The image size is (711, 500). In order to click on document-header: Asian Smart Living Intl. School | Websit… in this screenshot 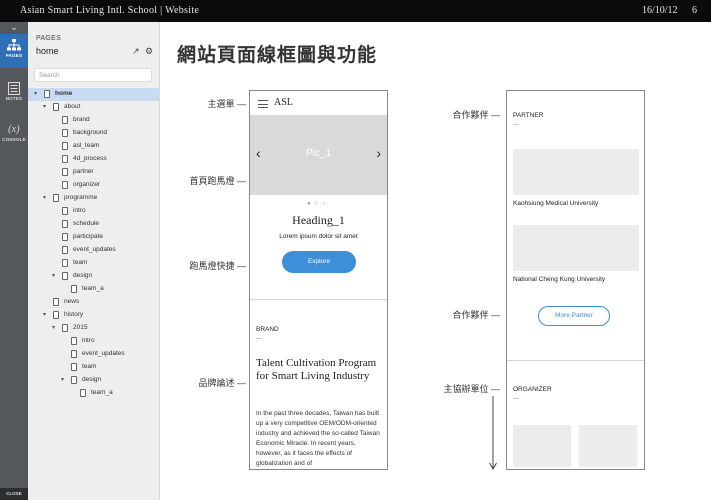, I will do `click(355, 11)`.